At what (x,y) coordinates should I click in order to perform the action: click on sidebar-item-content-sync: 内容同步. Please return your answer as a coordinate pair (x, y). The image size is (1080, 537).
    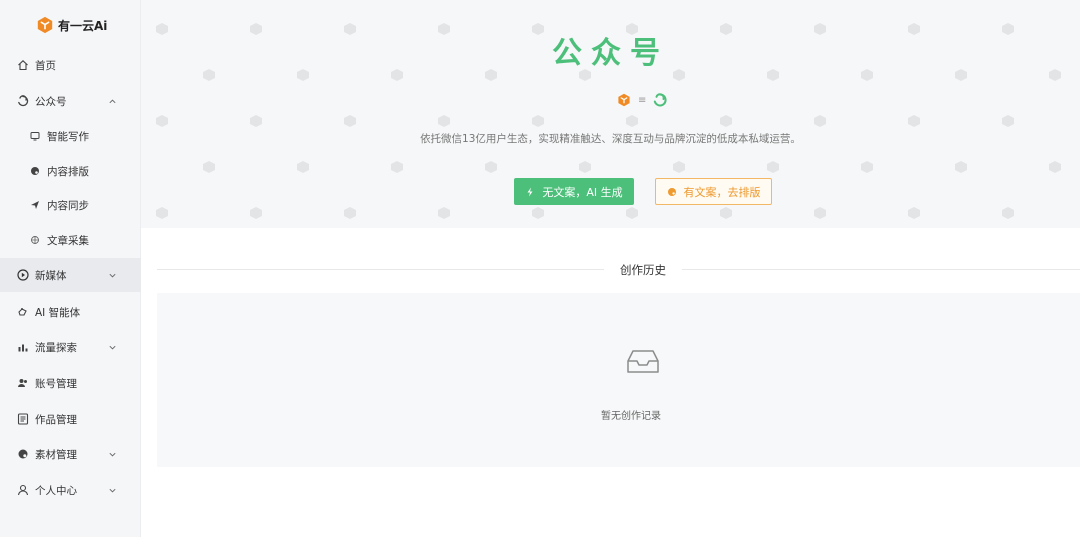
    Looking at the image, I should click on (70, 205).